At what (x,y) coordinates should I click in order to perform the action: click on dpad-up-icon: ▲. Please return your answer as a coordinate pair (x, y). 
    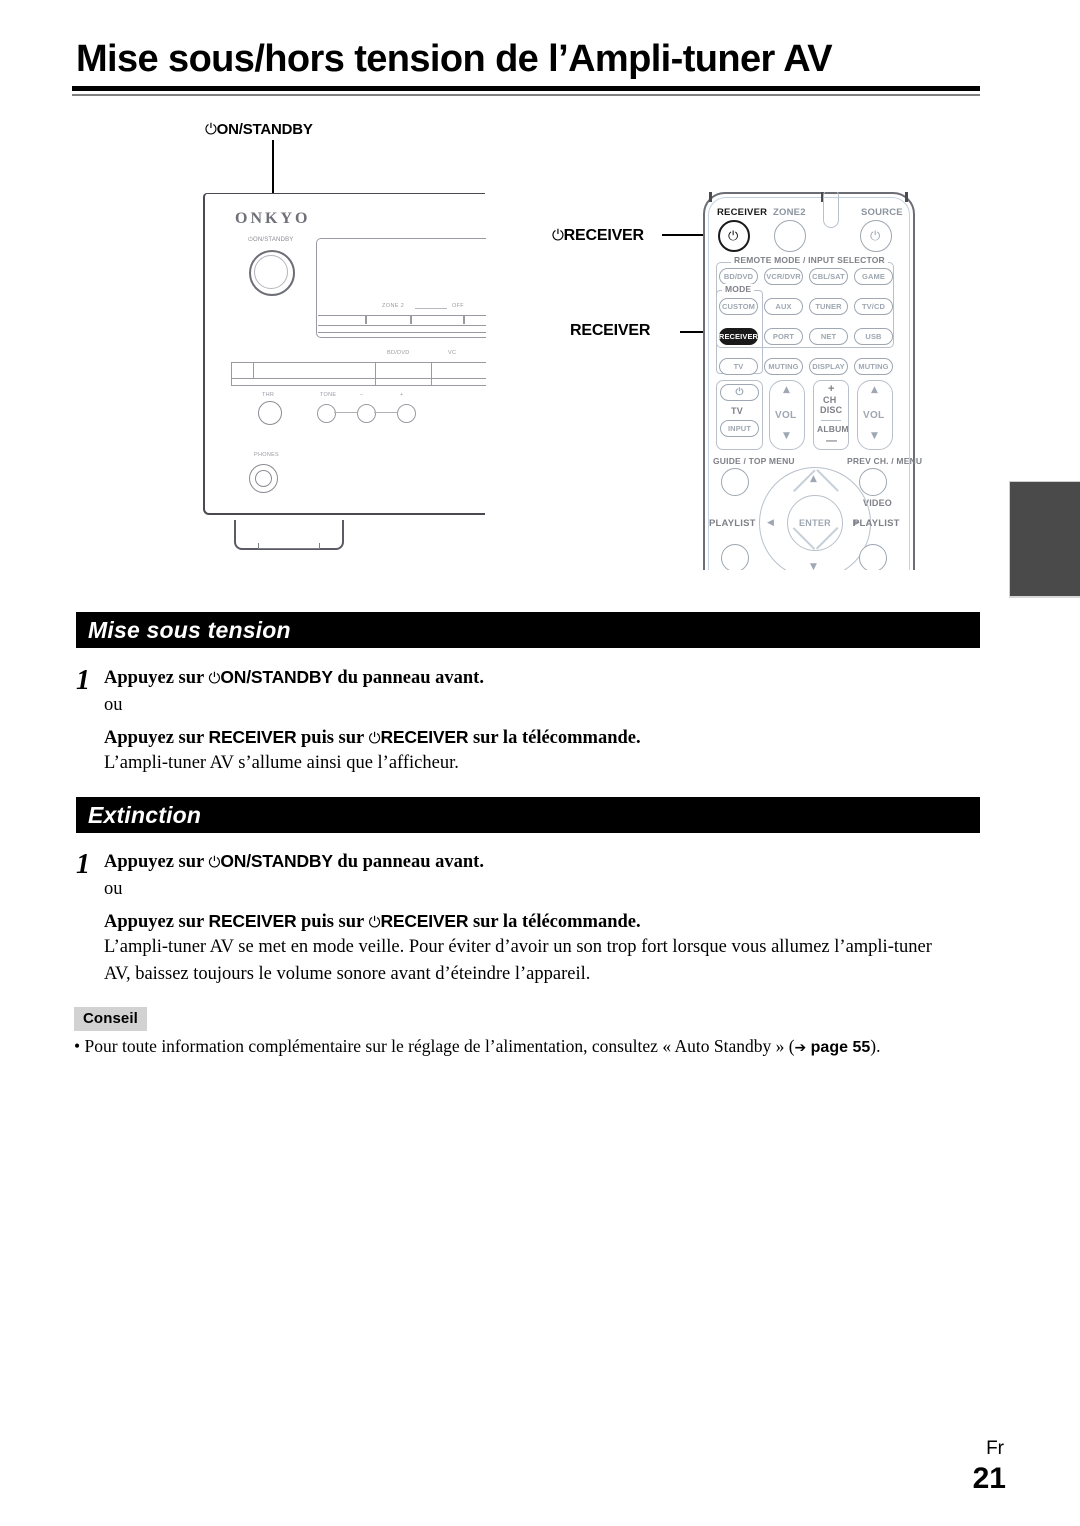
    Looking at the image, I should click on (813, 479).